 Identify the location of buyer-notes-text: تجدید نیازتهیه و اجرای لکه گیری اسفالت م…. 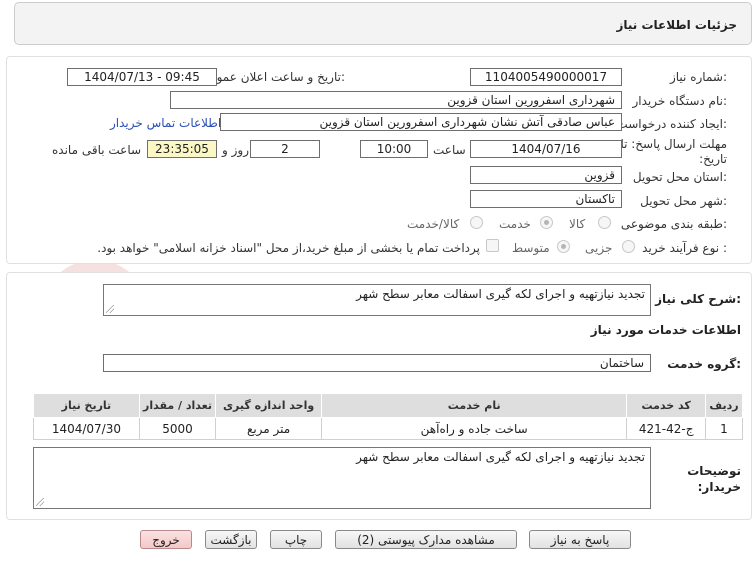
(500, 457).